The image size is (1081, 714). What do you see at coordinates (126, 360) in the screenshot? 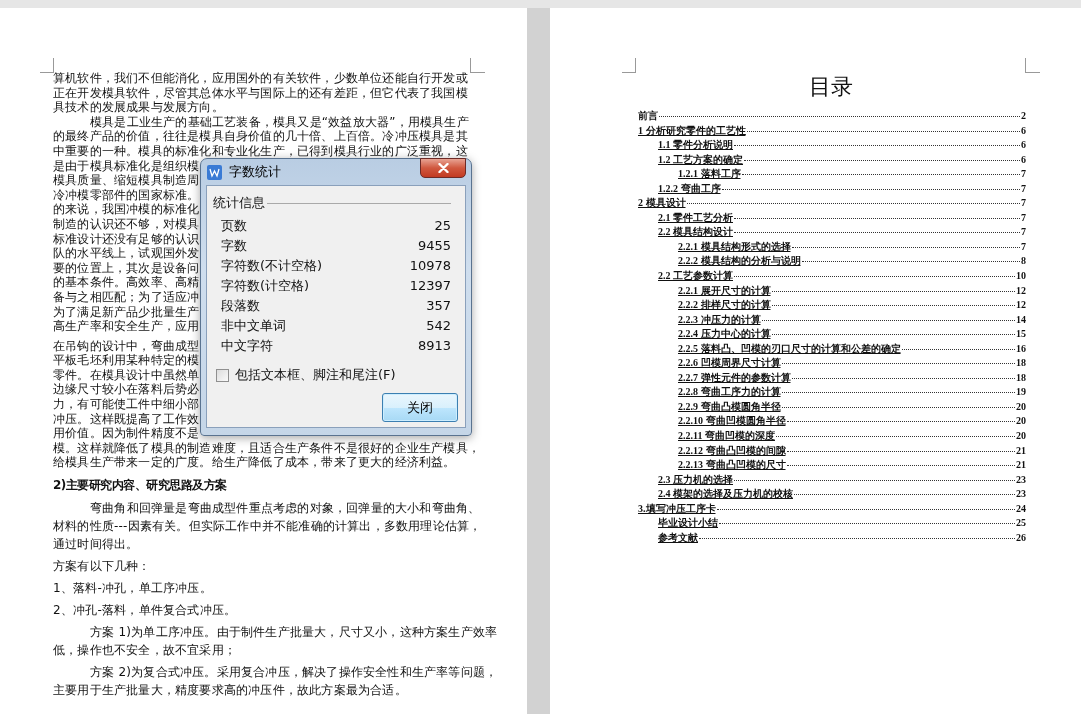
I see `text-line: 平板毛坯利用某种特定的模` at bounding box center [126, 360].